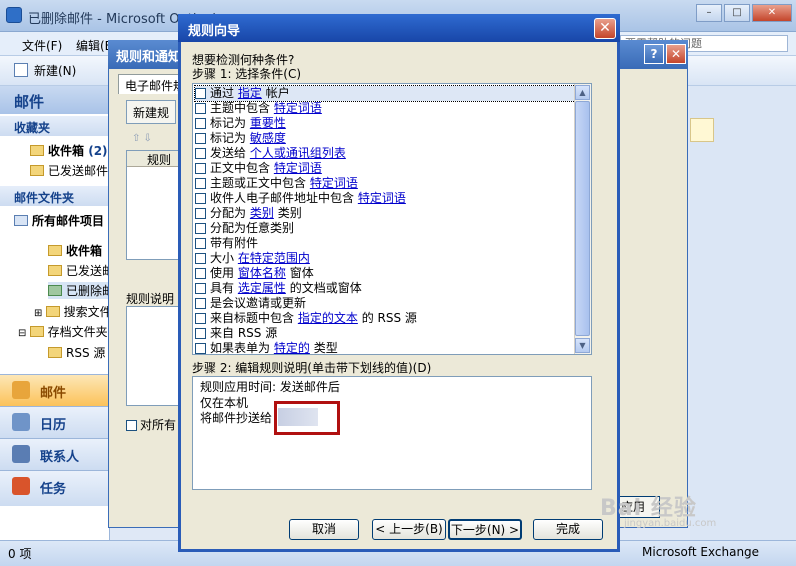 This screenshot has height=566, width=796. Describe the element at coordinates (150, 299) in the screenshot. I see `rule-desc-label: 规则说明` at that location.